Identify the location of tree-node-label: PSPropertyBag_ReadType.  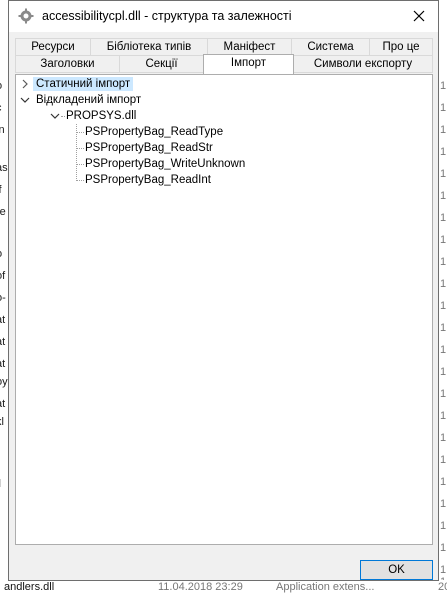
(154, 132).